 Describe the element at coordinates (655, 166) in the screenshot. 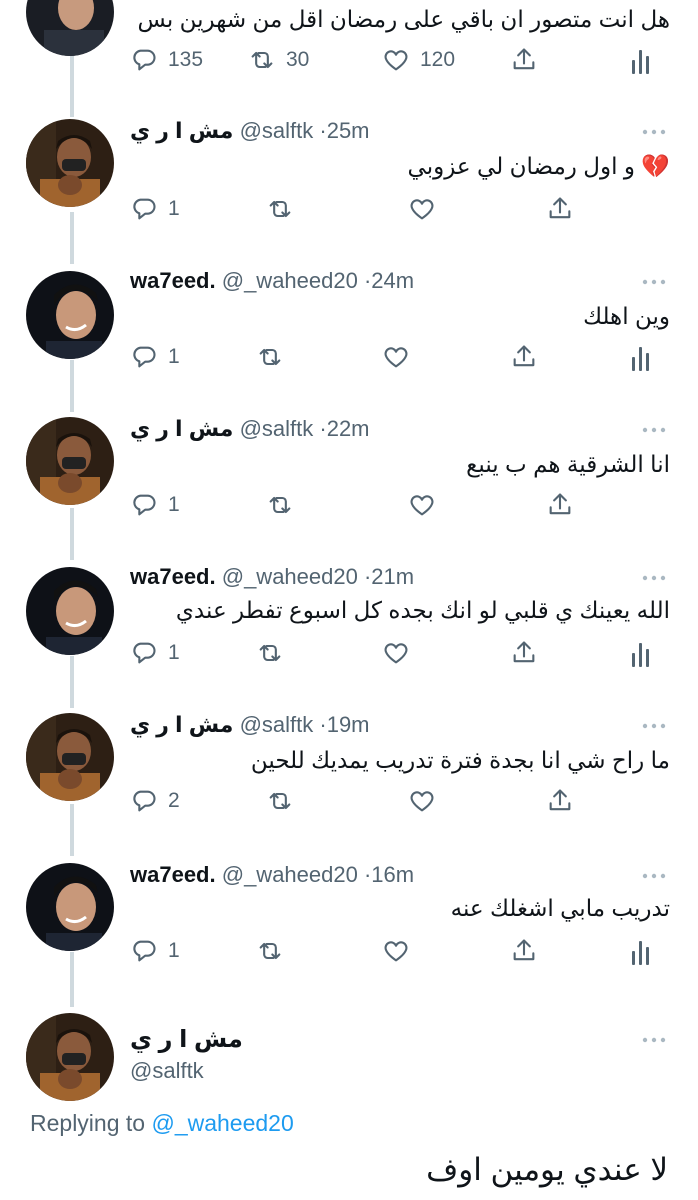

I see `broken-heart-icon: 💔` at that location.